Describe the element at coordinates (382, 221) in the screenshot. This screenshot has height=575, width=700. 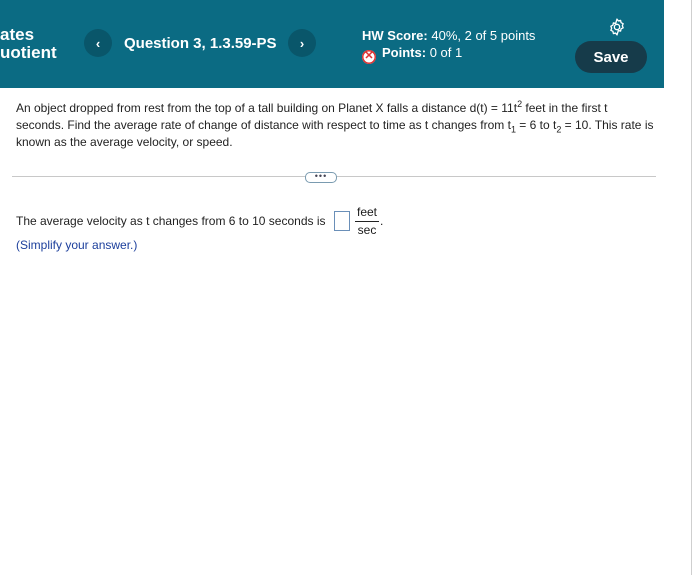
I see `answer-period: .` at that location.